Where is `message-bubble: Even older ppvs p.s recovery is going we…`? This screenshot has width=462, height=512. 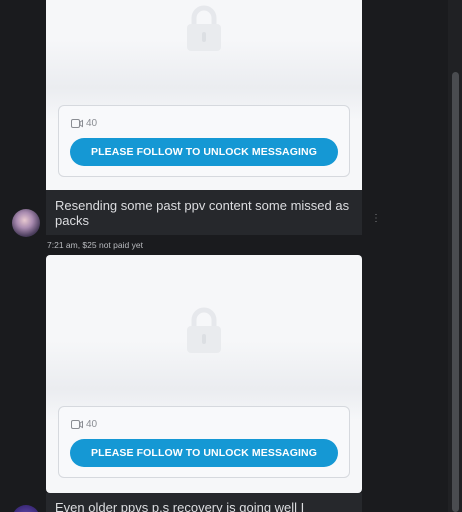
message-bubble: Even older ppvs p.s recovery is going we… is located at coordinates (204, 502).